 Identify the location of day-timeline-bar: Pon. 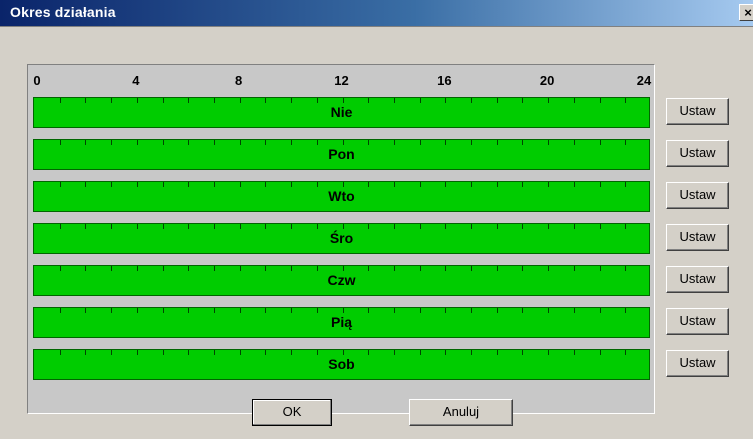
(341, 154).